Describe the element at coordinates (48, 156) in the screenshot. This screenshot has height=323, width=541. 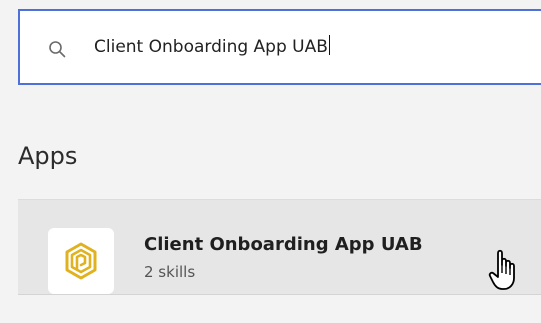
I see `apps-section-heading: Apps` at that location.